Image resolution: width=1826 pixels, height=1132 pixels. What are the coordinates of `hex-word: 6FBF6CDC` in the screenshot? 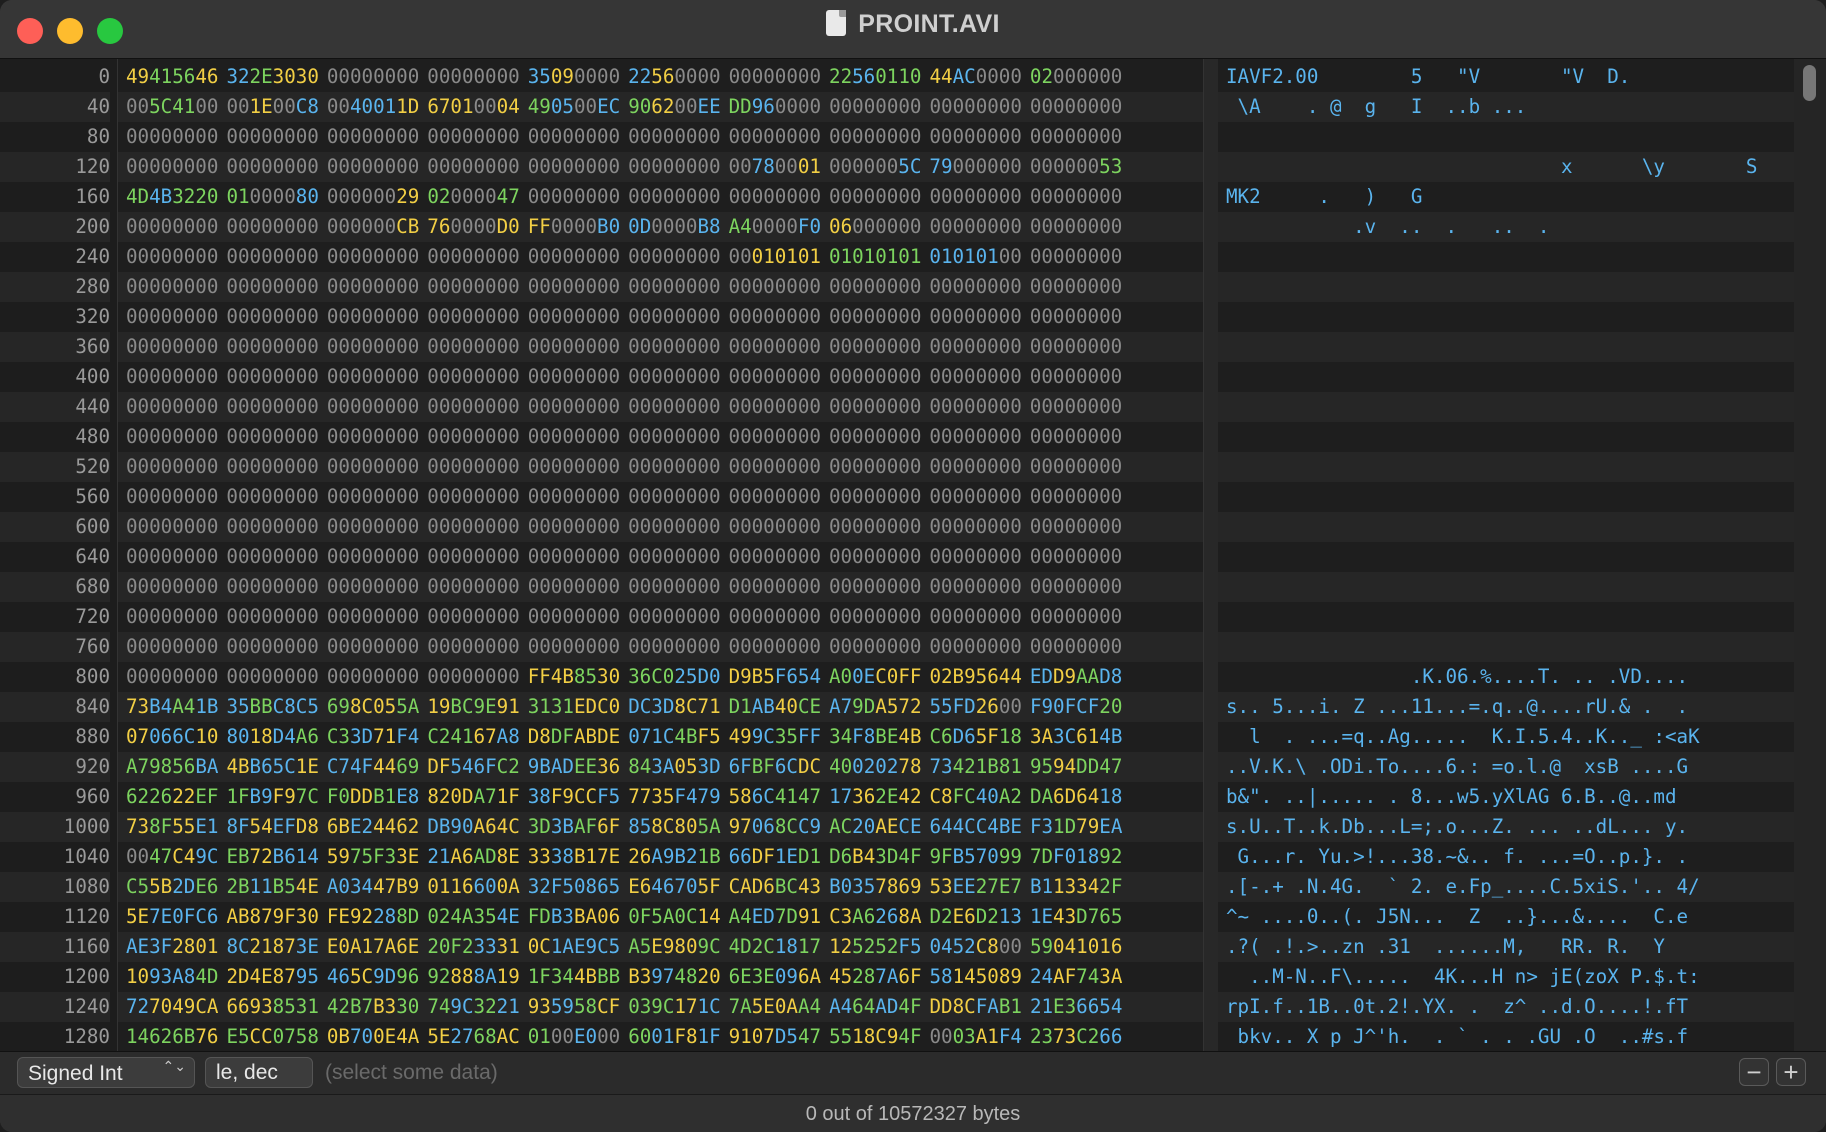 It's located at (775, 767).